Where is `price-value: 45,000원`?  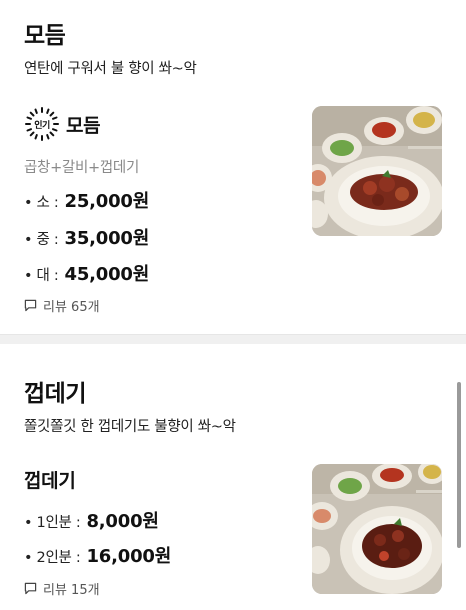
price-value: 45,000원 is located at coordinates (107, 274).